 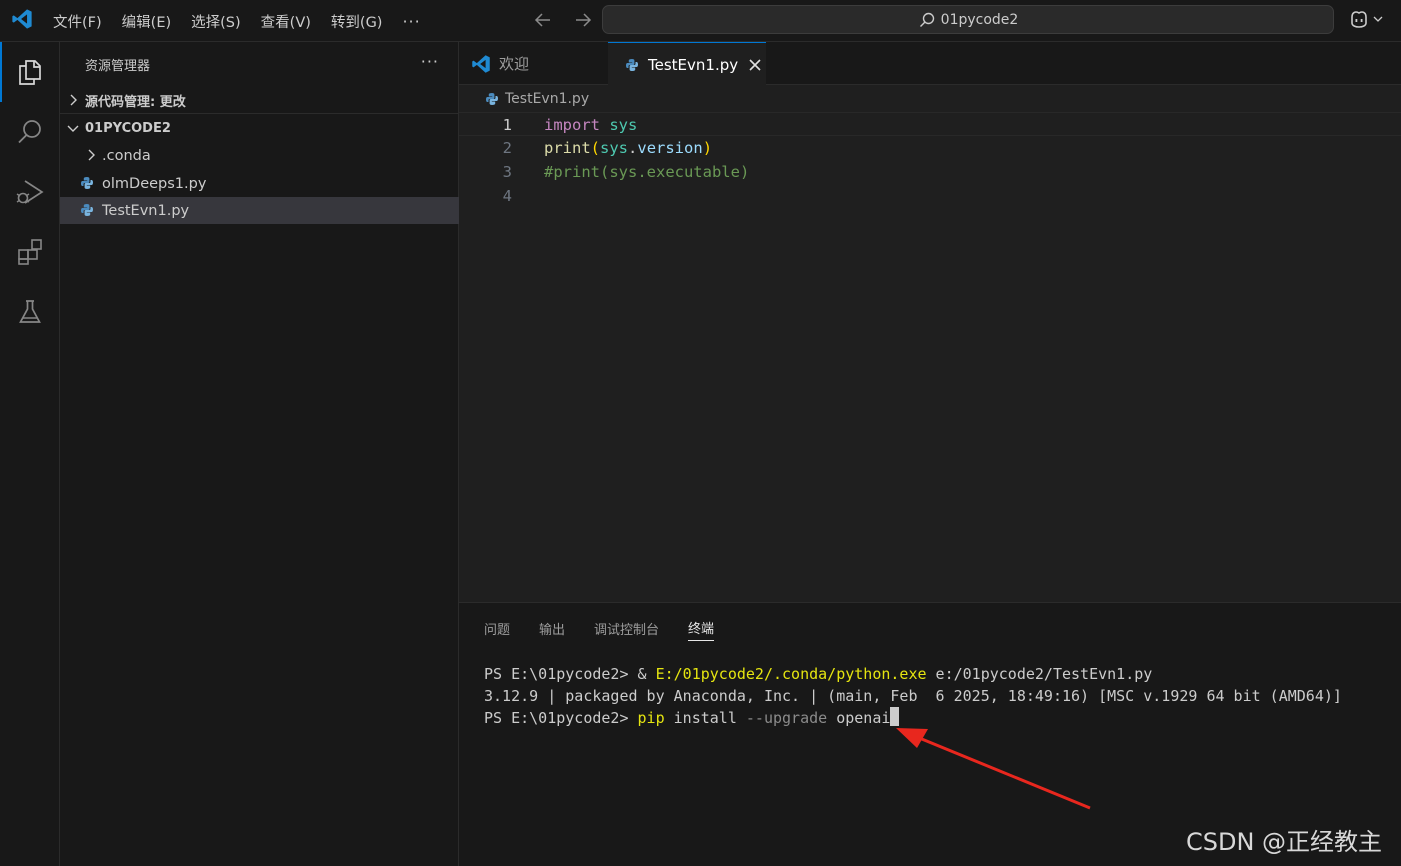 I want to click on vscode-logo-icon, so click(x=22, y=19).